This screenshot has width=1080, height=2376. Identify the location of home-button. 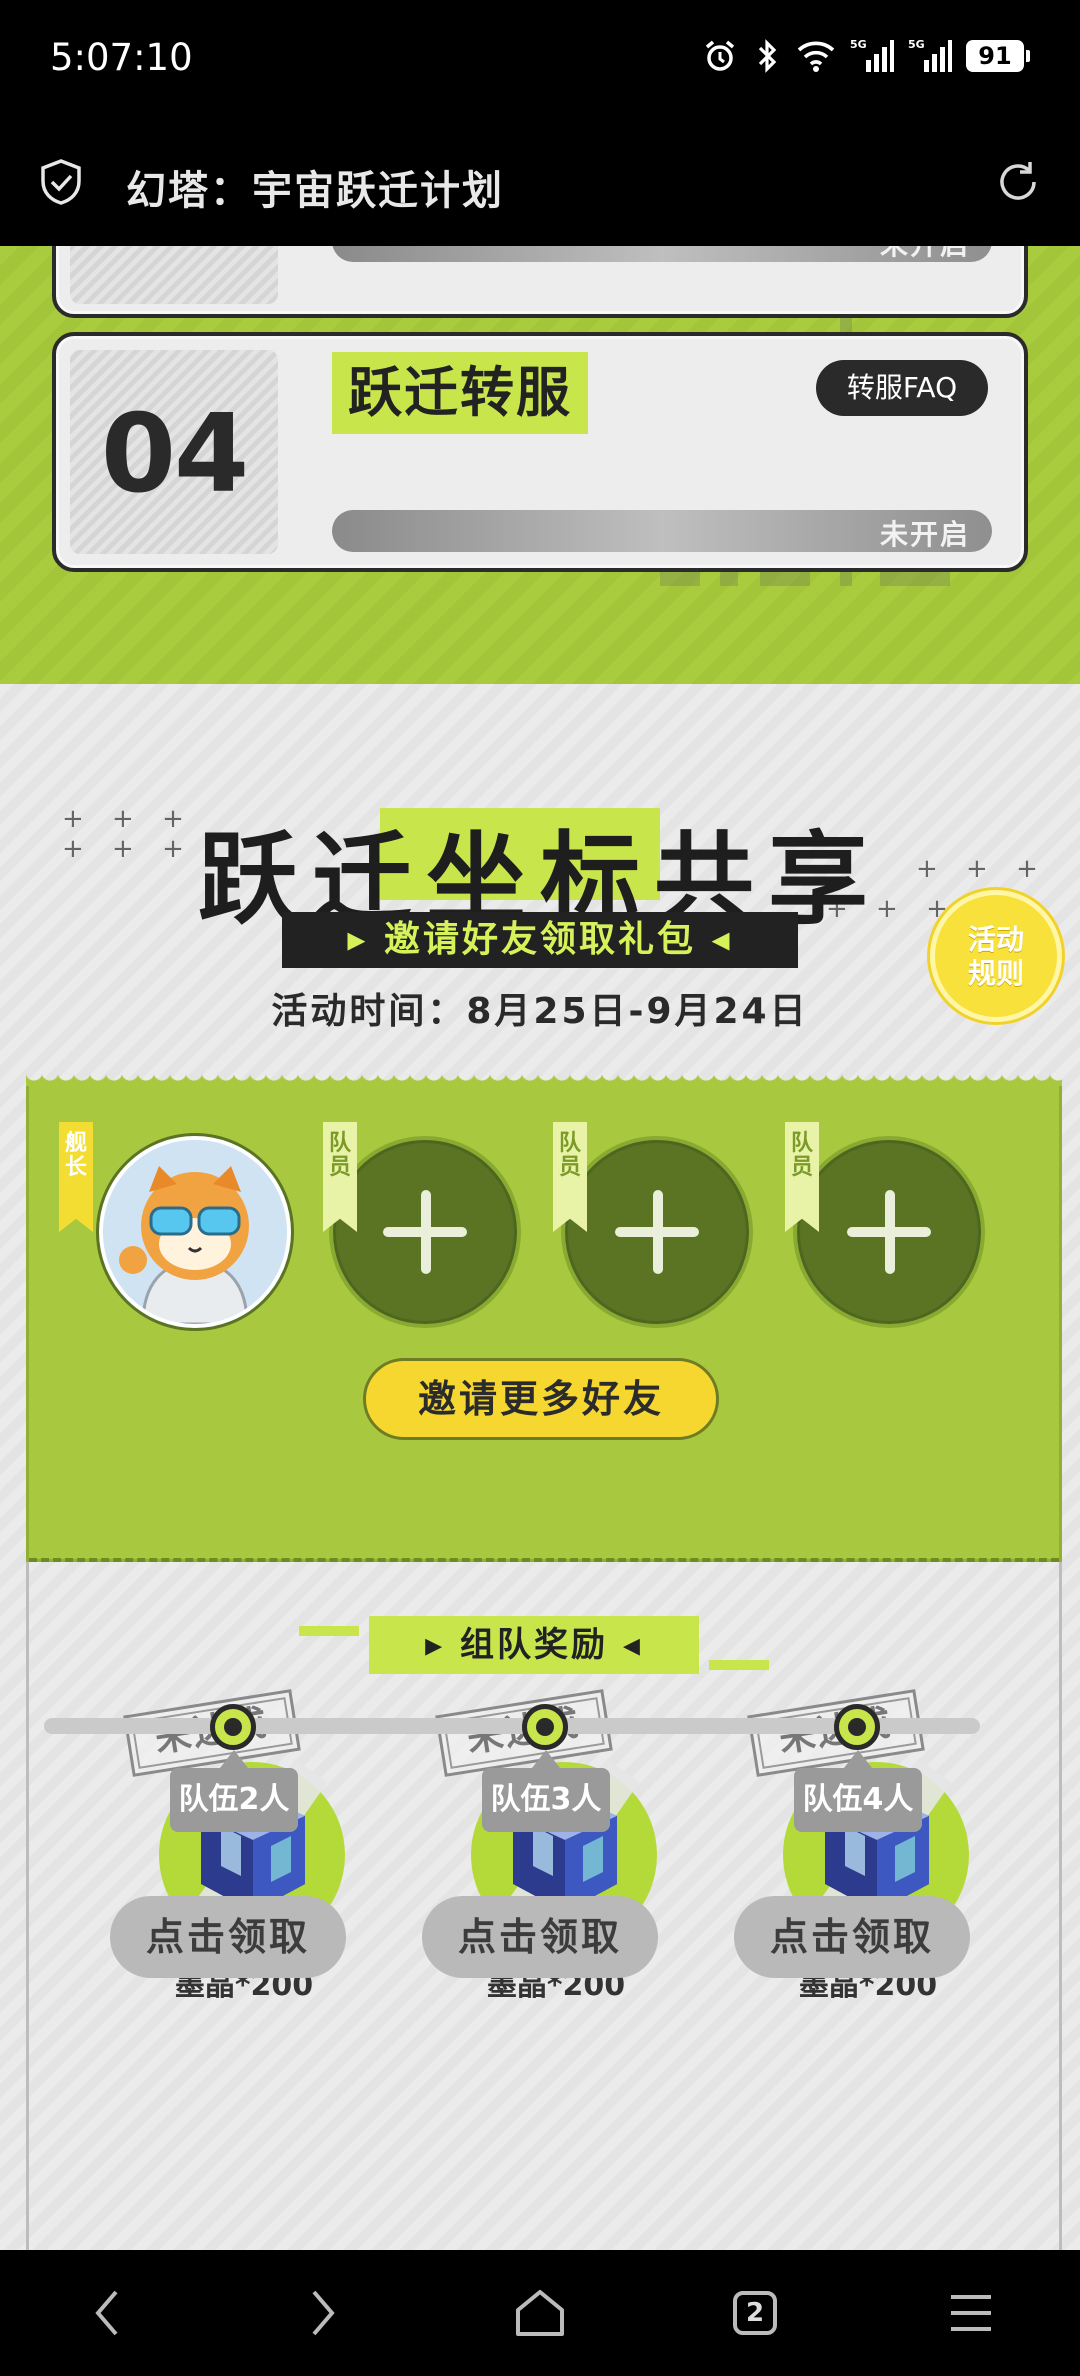
(540, 2313).